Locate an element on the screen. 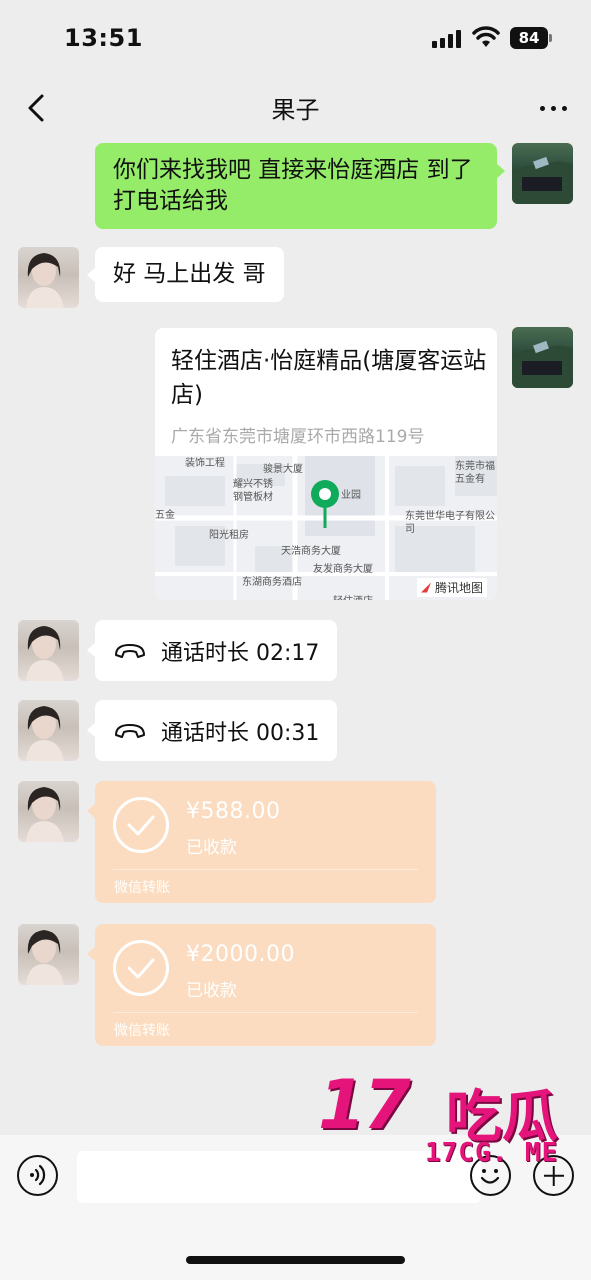 Image resolution: width=591 pixels, height=1280 pixels. location-address: 广东省东莞市塘厦环市西路119号 is located at coordinates (298, 437).